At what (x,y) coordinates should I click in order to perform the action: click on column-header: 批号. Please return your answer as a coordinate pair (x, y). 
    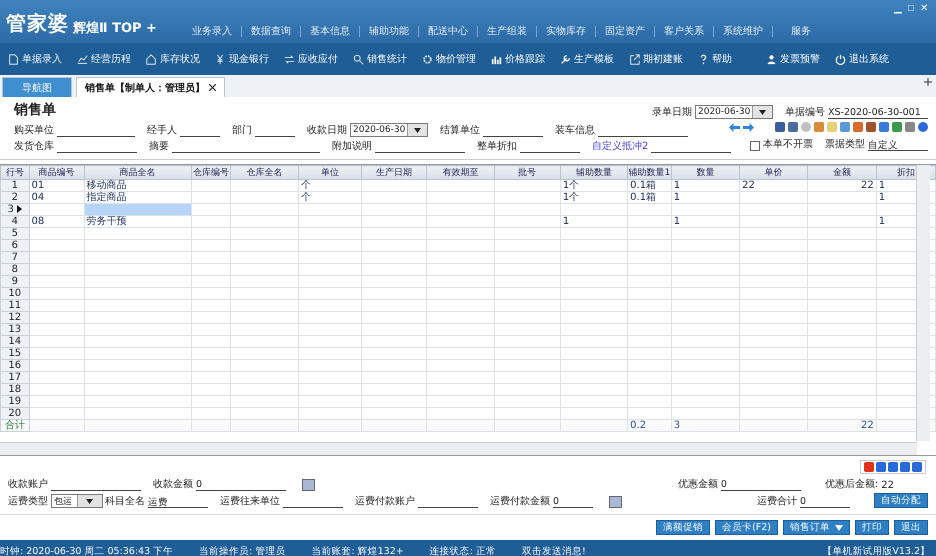
    Looking at the image, I should click on (527, 173).